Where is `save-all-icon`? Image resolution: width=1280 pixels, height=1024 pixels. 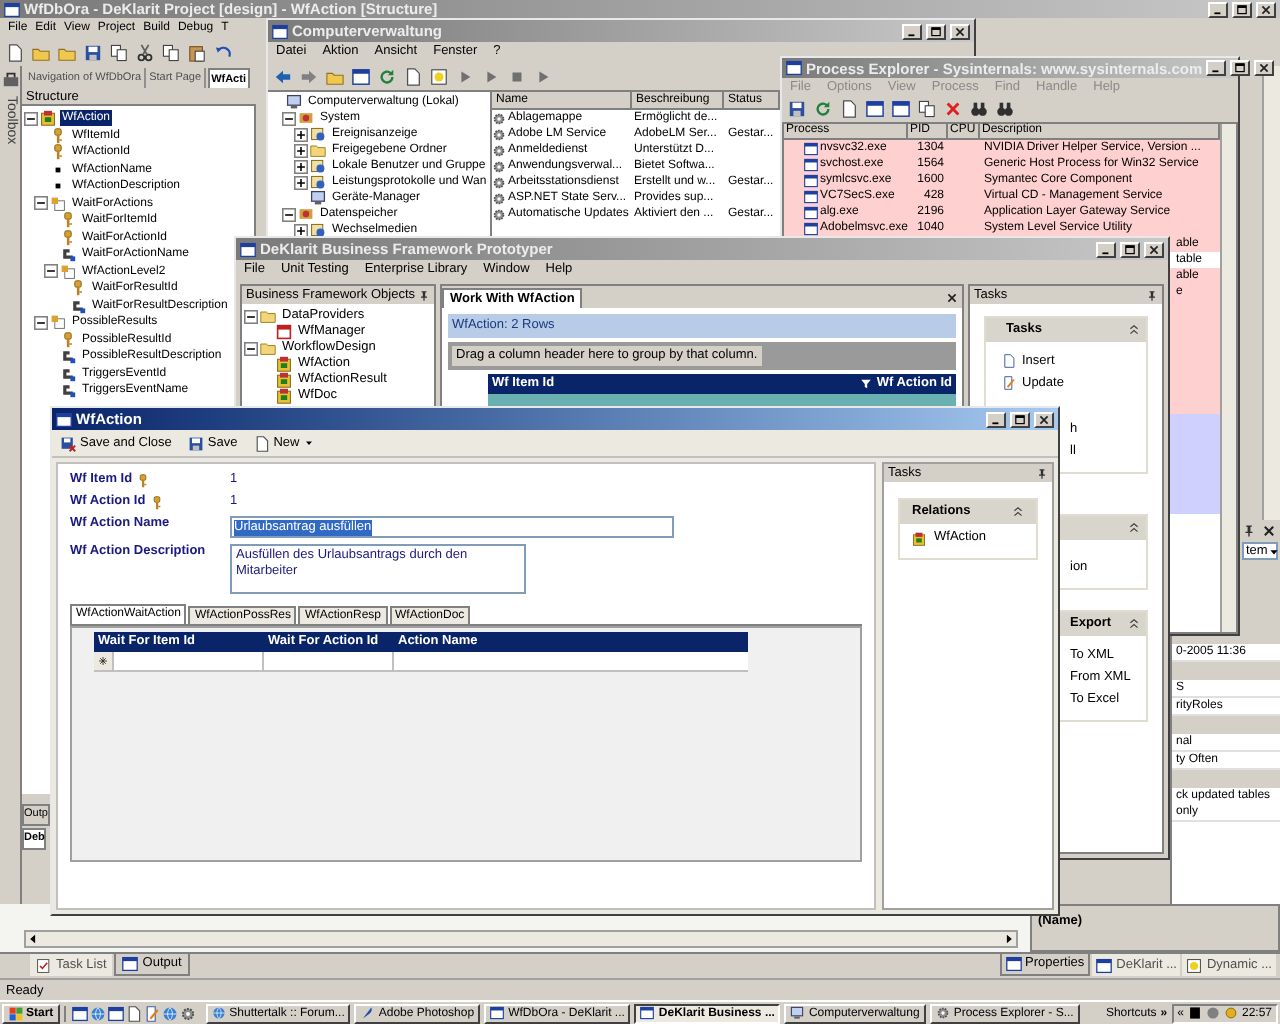 save-all-icon is located at coordinates (119, 52).